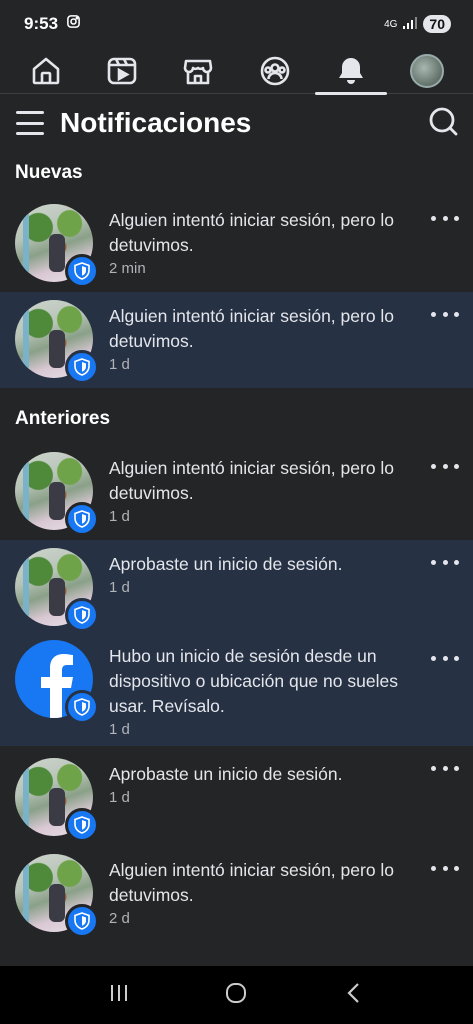  What do you see at coordinates (63, 418) in the screenshot?
I see `section-earlier-label: Anteriores` at bounding box center [63, 418].